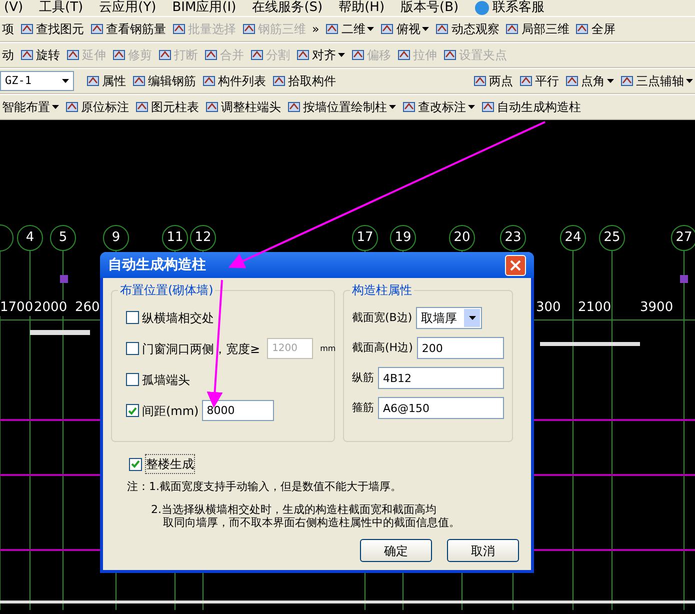 The width and height of the screenshot is (695, 614). Describe the element at coordinates (40, 55) in the screenshot. I see `toolbar-button: 旋转` at that location.